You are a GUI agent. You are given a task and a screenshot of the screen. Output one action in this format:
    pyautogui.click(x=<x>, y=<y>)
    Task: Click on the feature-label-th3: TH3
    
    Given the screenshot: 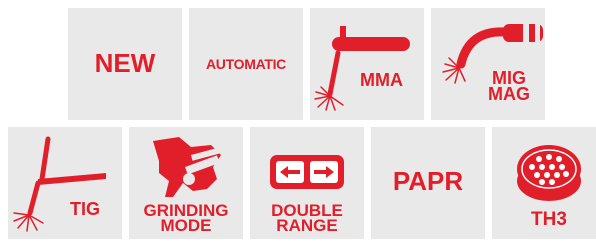 What is the action you would take?
    pyautogui.click(x=549, y=219)
    